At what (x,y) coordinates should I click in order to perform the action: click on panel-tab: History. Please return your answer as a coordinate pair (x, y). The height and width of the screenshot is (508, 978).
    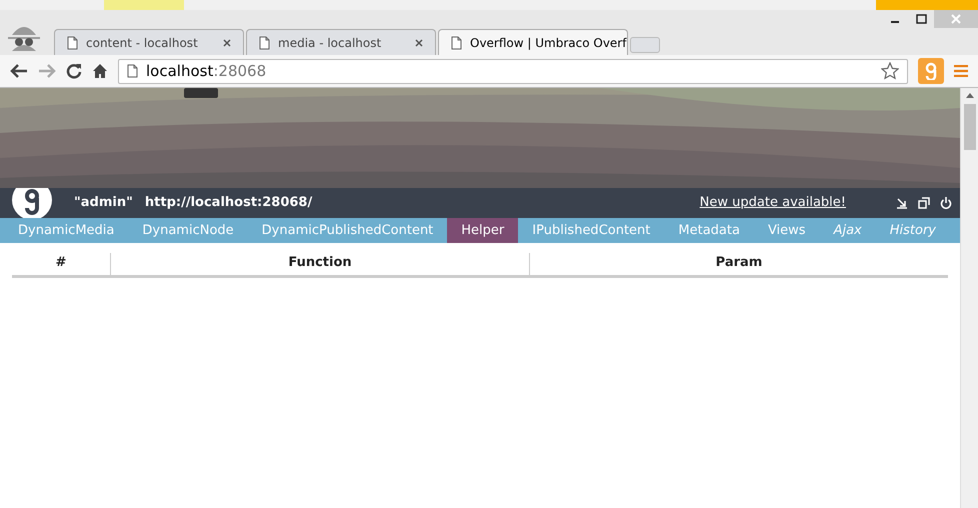
    Looking at the image, I should click on (913, 230).